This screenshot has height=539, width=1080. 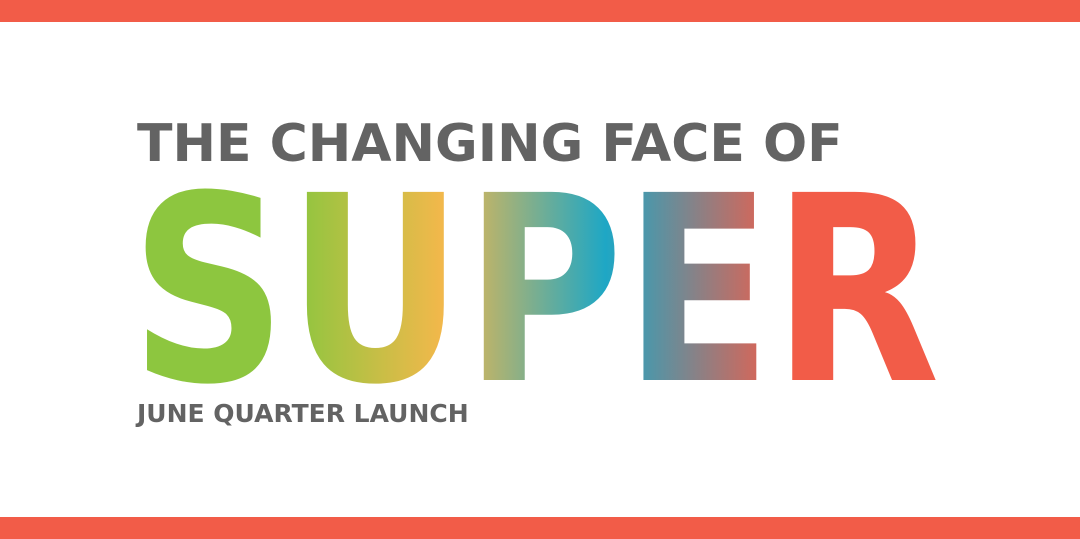 I want to click on top-stripe, so click(x=540, y=11).